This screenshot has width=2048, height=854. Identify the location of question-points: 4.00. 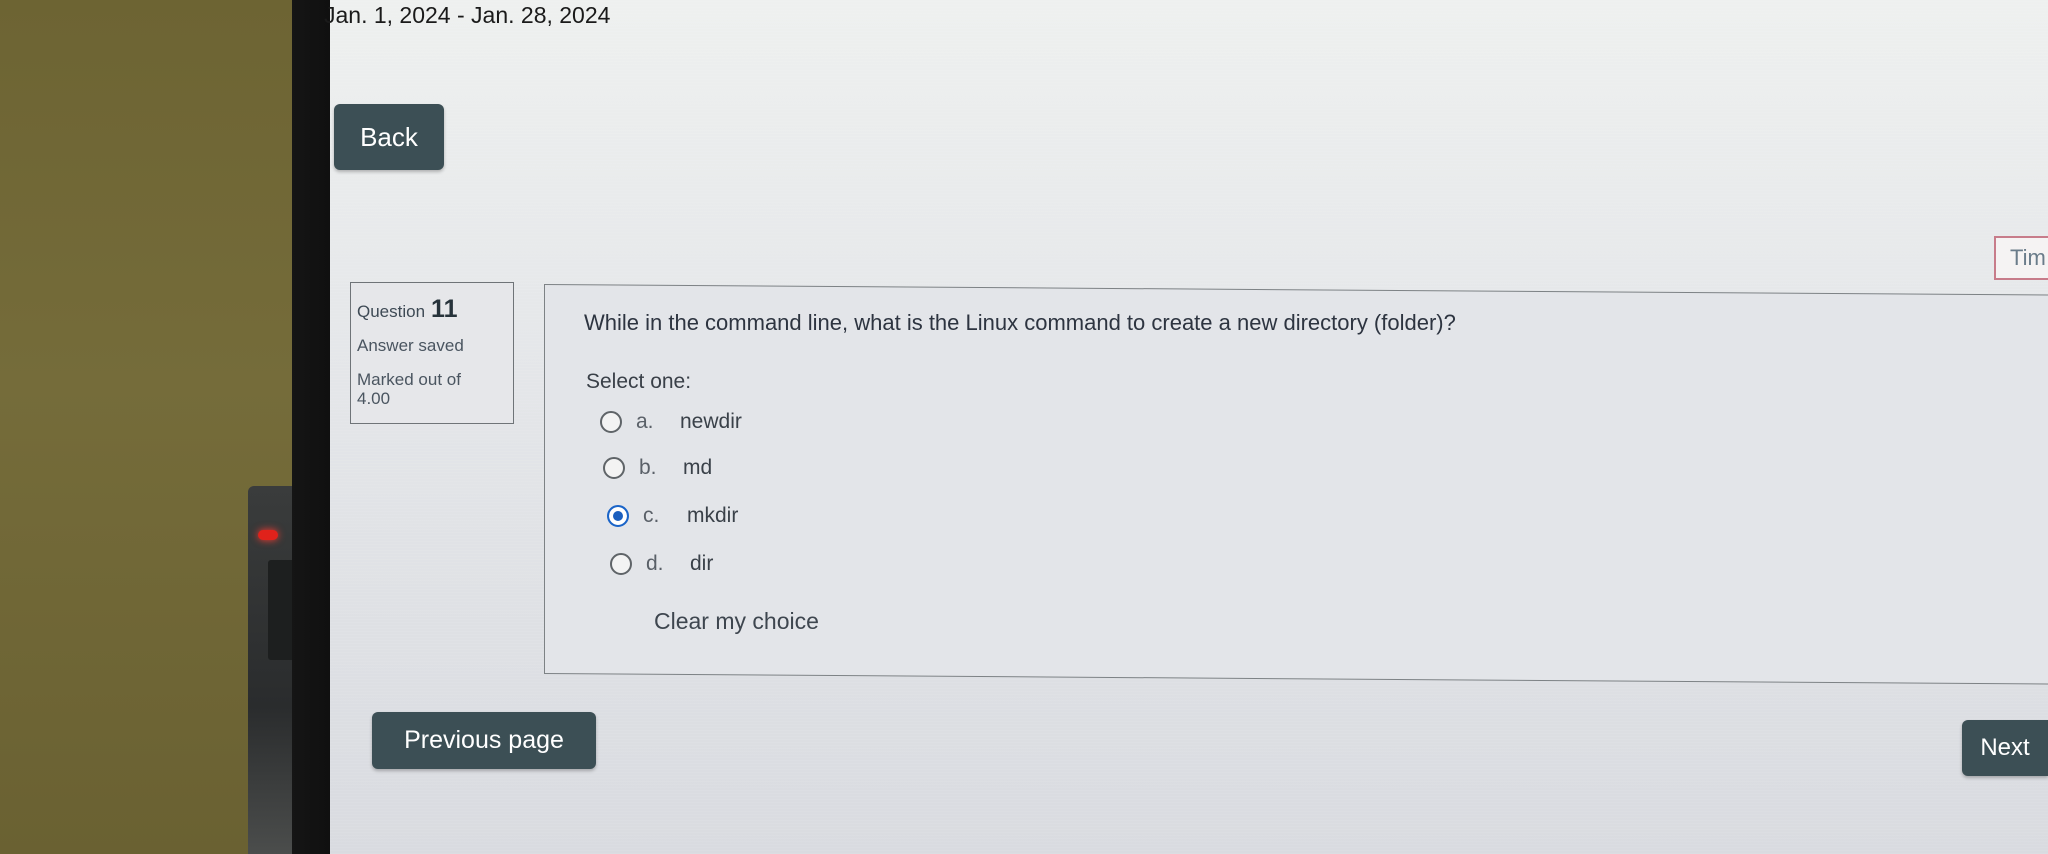
(374, 398).